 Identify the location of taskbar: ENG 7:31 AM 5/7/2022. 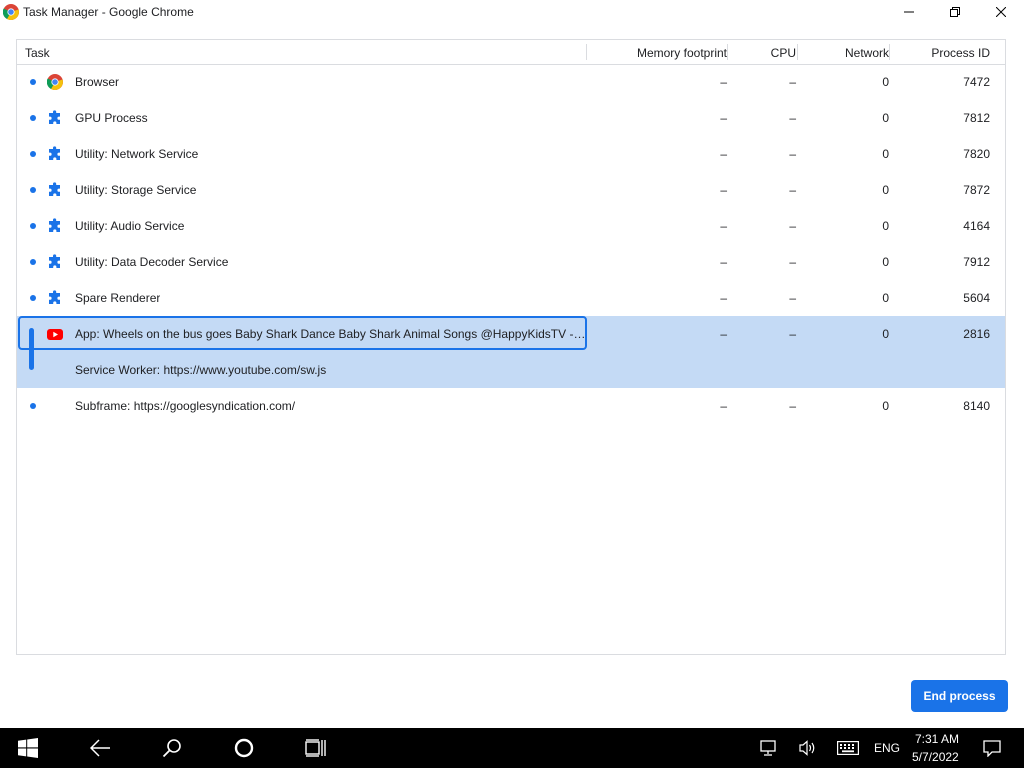
(512, 748).